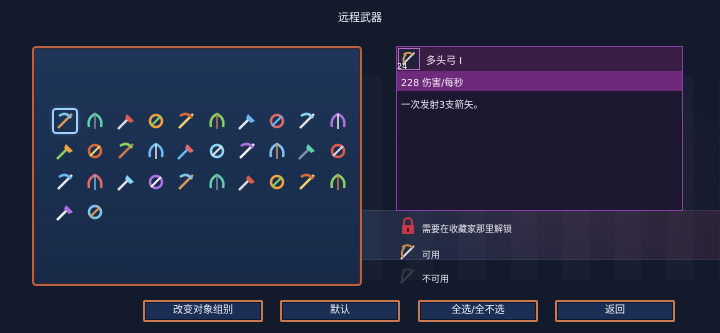 This screenshot has width=720, height=333. What do you see at coordinates (156, 151) in the screenshot?
I see `pickaxe-icon` at bounding box center [156, 151].